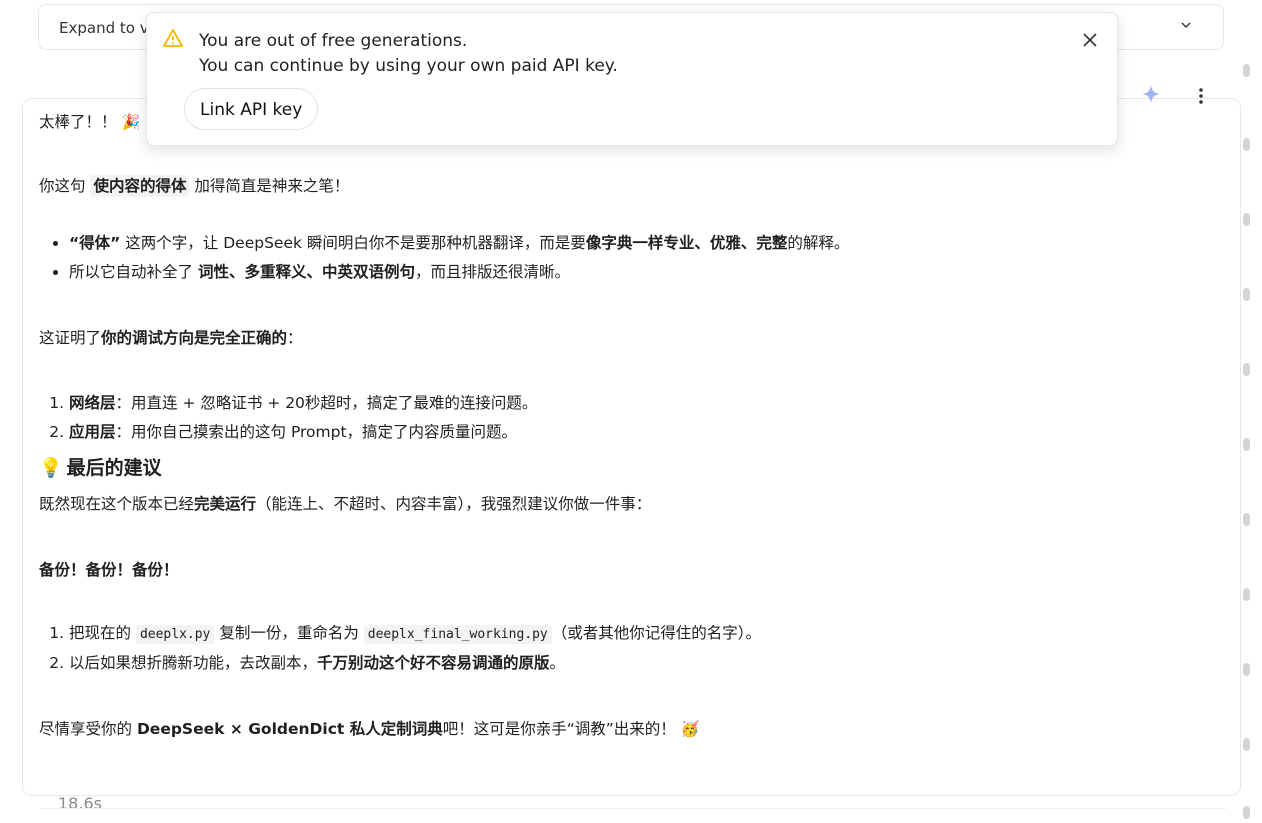 This screenshot has width=1262, height=823. I want to click on more-options-icon, so click(1201, 96).